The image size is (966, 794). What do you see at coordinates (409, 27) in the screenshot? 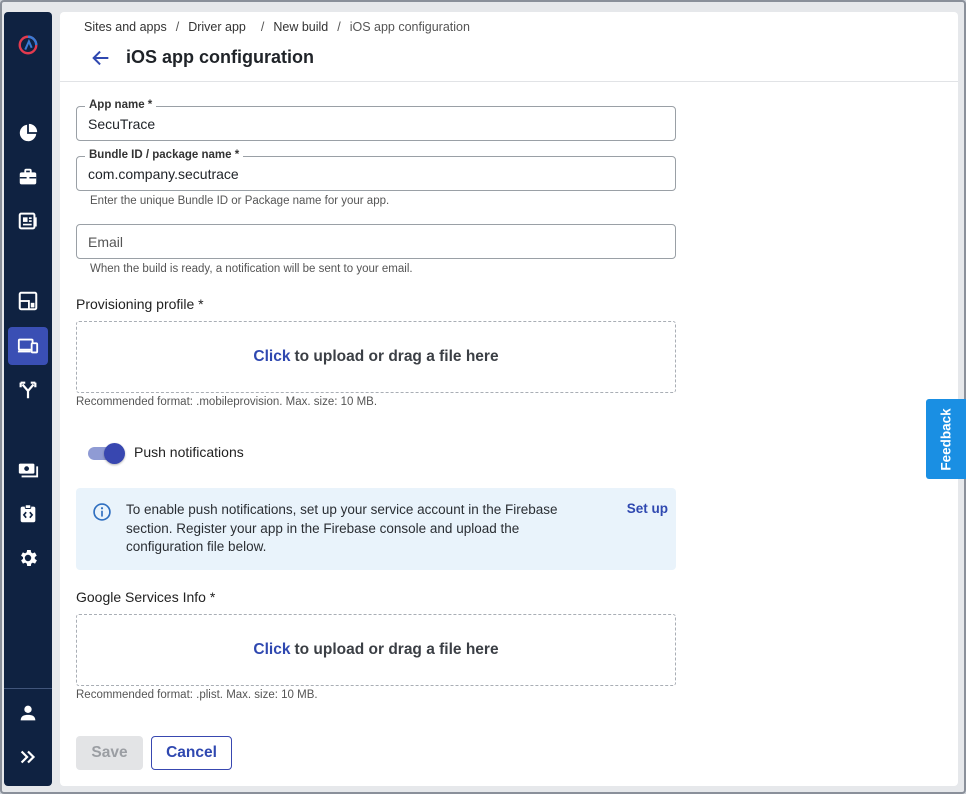
I see `breadcrumb-current: iOS app configuration` at bounding box center [409, 27].